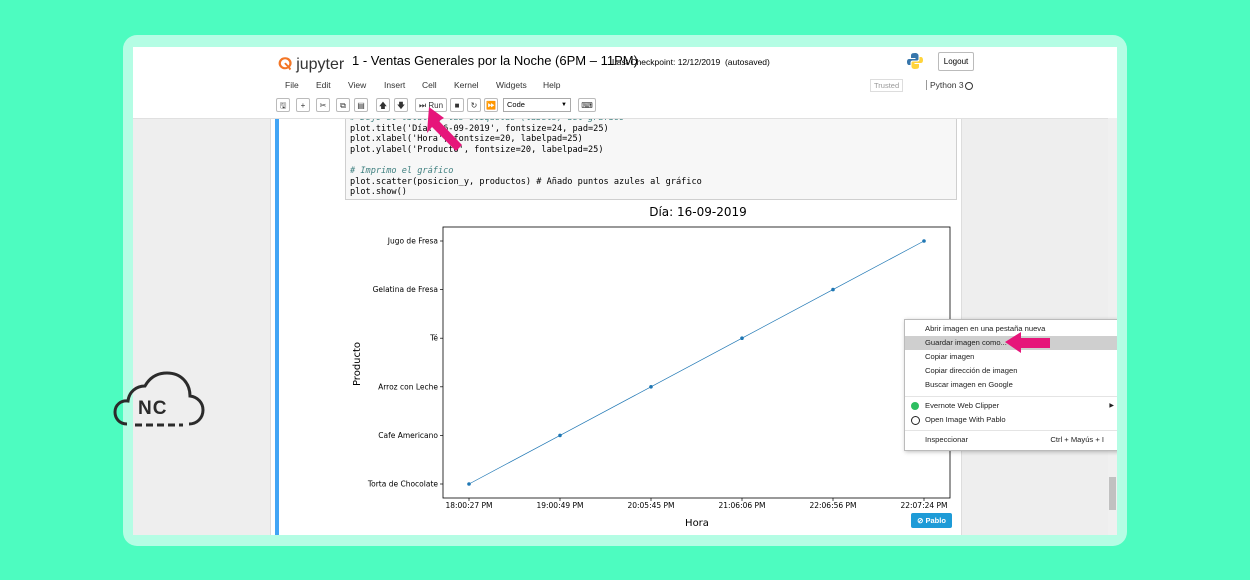 The height and width of the screenshot is (580, 1250). Describe the element at coordinates (1111, 406) in the screenshot. I see `submenu-arrow-icon: ▶` at that location.